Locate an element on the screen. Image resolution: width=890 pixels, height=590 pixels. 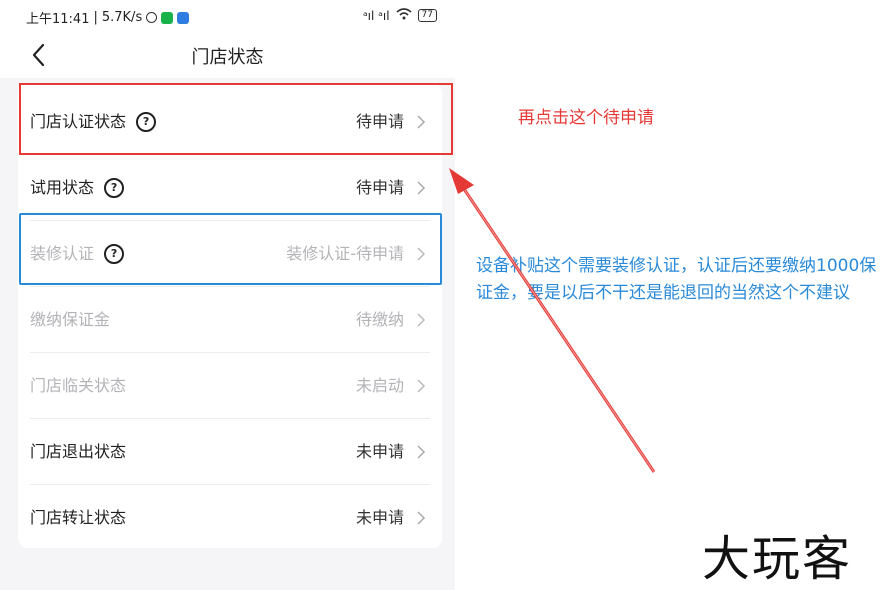
row-temporary-close: 门店临关状态 未启动 is located at coordinates (230, 386).